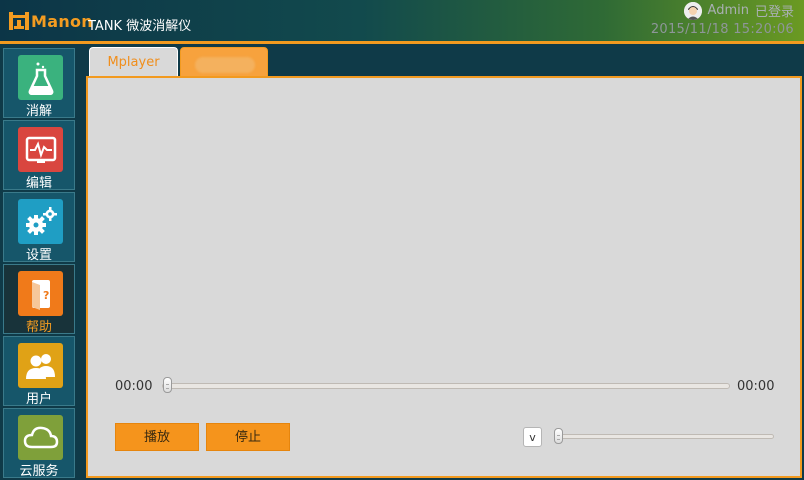  I want to click on datetime-display: 2015/11/18 15:20:06, so click(722, 29).